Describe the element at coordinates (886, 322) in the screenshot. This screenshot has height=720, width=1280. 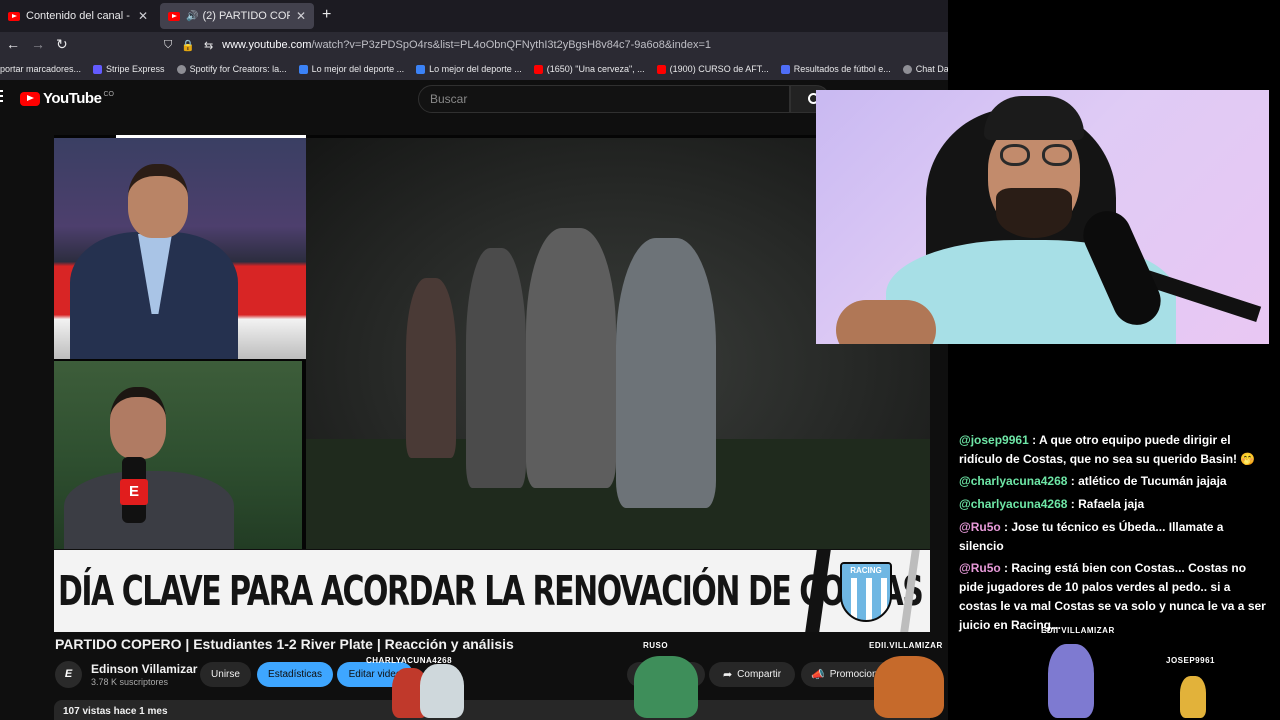
I see `streamer-arm` at that location.